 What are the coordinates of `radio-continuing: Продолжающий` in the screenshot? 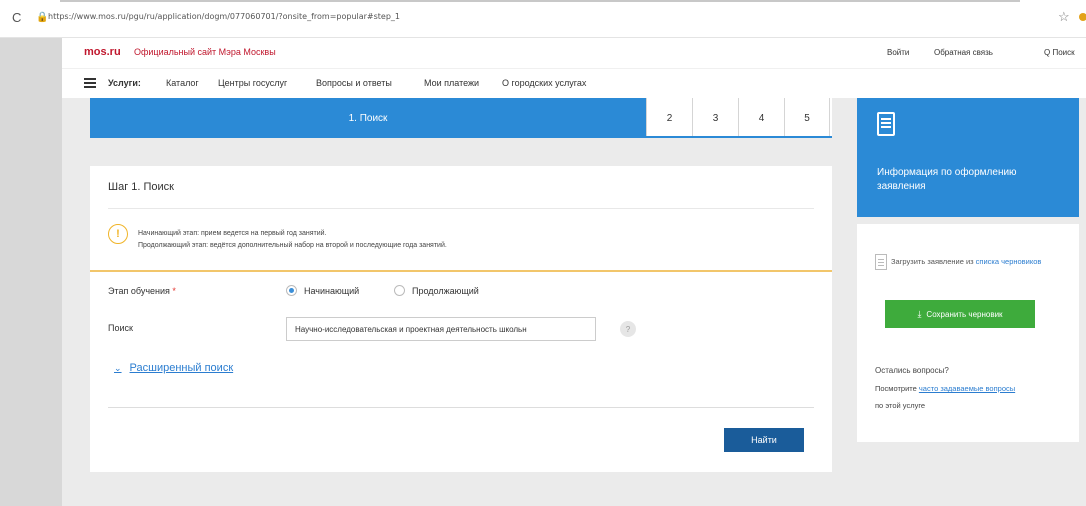 It's located at (436, 290).